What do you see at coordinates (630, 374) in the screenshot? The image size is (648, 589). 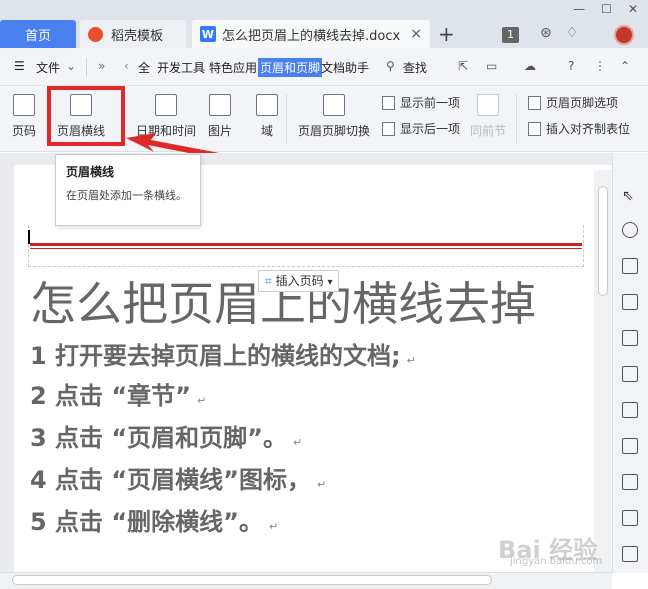 I see `settings-sliders-icon` at bounding box center [630, 374].